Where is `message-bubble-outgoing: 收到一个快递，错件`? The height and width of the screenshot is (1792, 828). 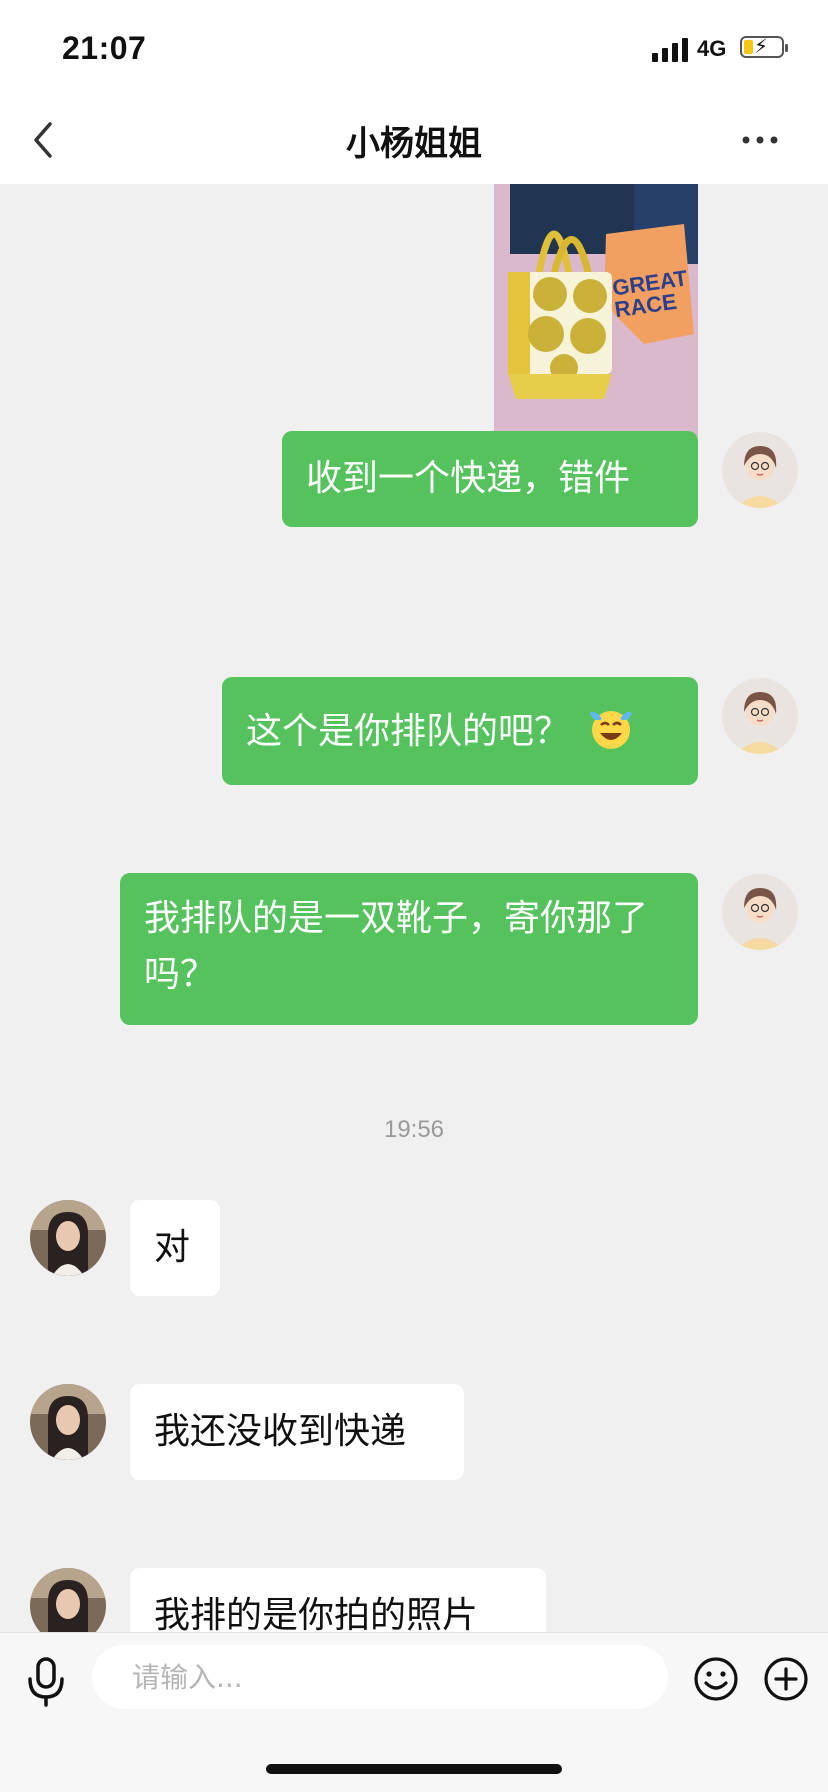 message-bubble-outgoing: 收到一个快递，错件 is located at coordinates (490, 479).